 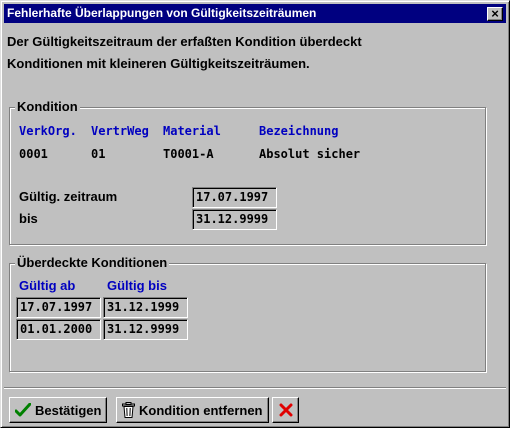 I want to click on confirm-button: Bestätigen, so click(x=58, y=410).